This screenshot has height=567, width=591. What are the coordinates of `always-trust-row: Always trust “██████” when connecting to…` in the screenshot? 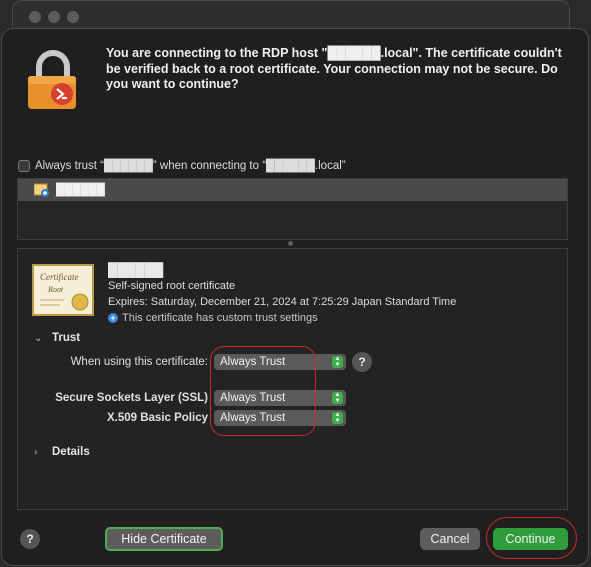 It's located at (182, 166).